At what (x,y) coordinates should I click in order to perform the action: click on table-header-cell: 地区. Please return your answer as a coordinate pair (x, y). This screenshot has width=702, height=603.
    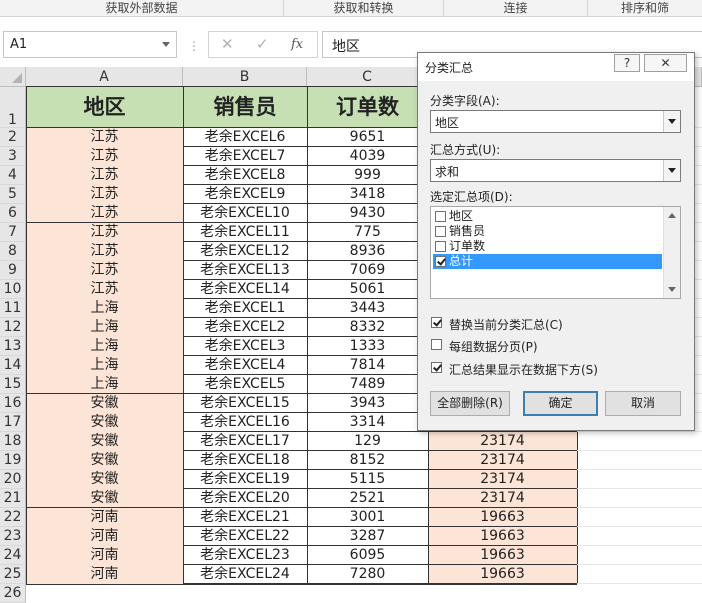
    Looking at the image, I should click on (104, 107).